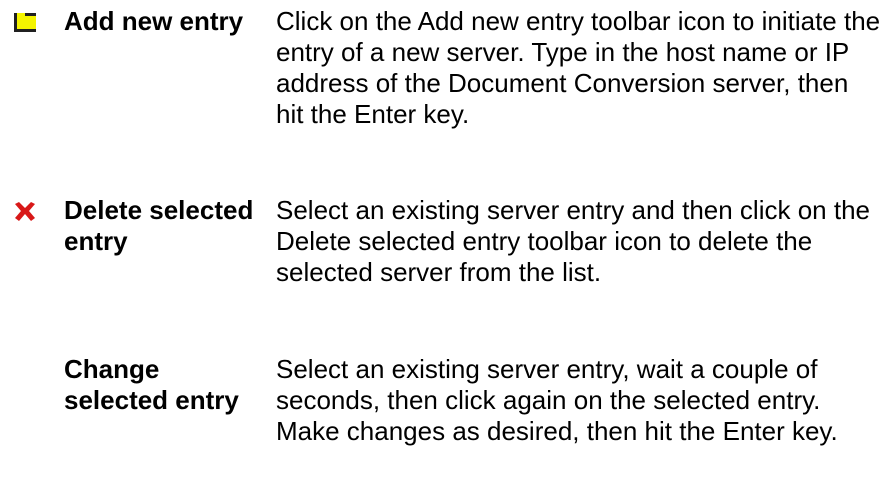 This screenshot has height=496, width=886. What do you see at coordinates (151, 384) in the screenshot?
I see `help-term: Change selected entry` at bounding box center [151, 384].